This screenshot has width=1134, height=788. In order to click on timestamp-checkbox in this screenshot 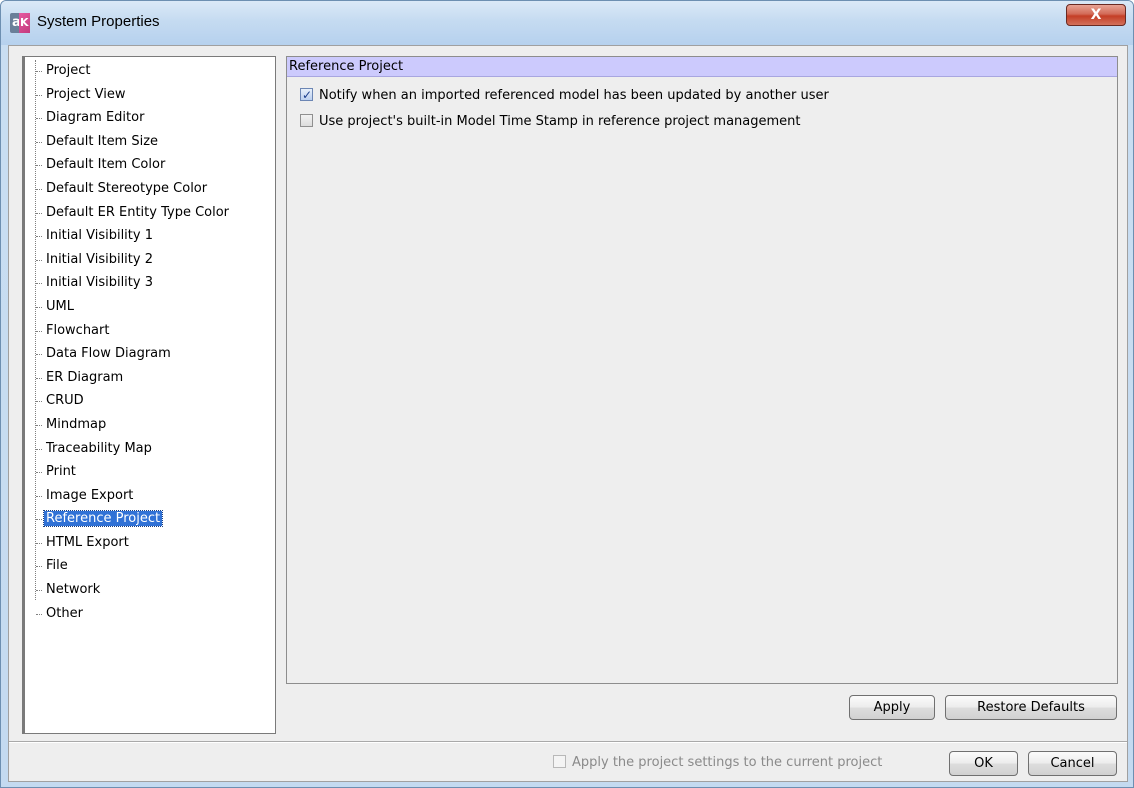, I will do `click(306, 120)`.